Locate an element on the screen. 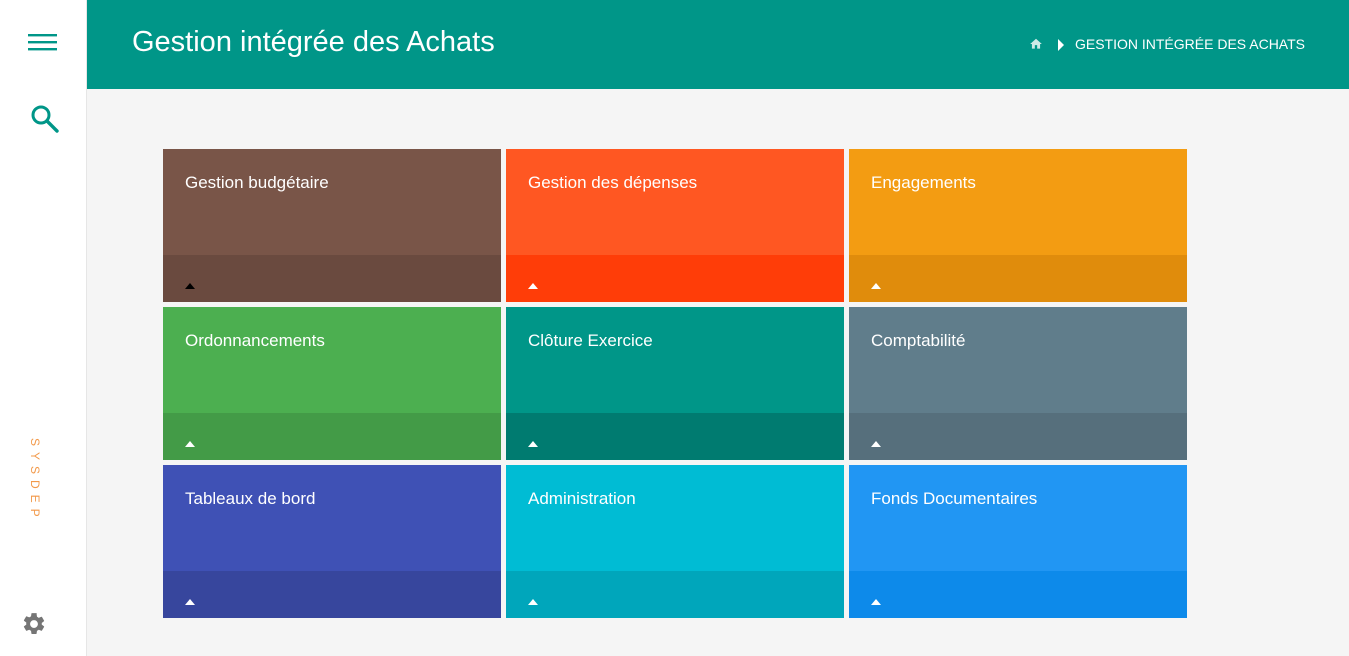  caret-right-icon is located at coordinates (1061, 44).